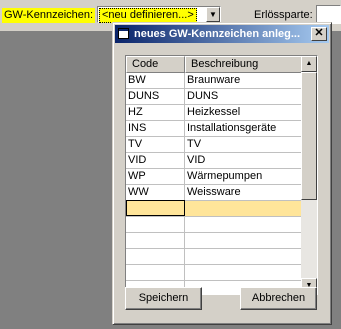 The image size is (341, 329). I want to click on grid-header: Code Beschreibung, so click(214, 64).